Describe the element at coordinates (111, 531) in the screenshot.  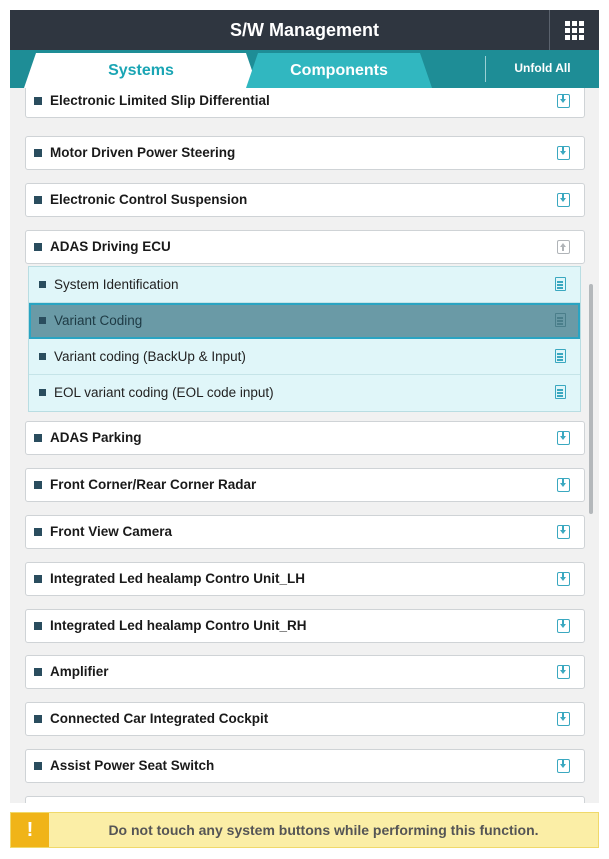
I see `system-label: Front View Camera` at that location.